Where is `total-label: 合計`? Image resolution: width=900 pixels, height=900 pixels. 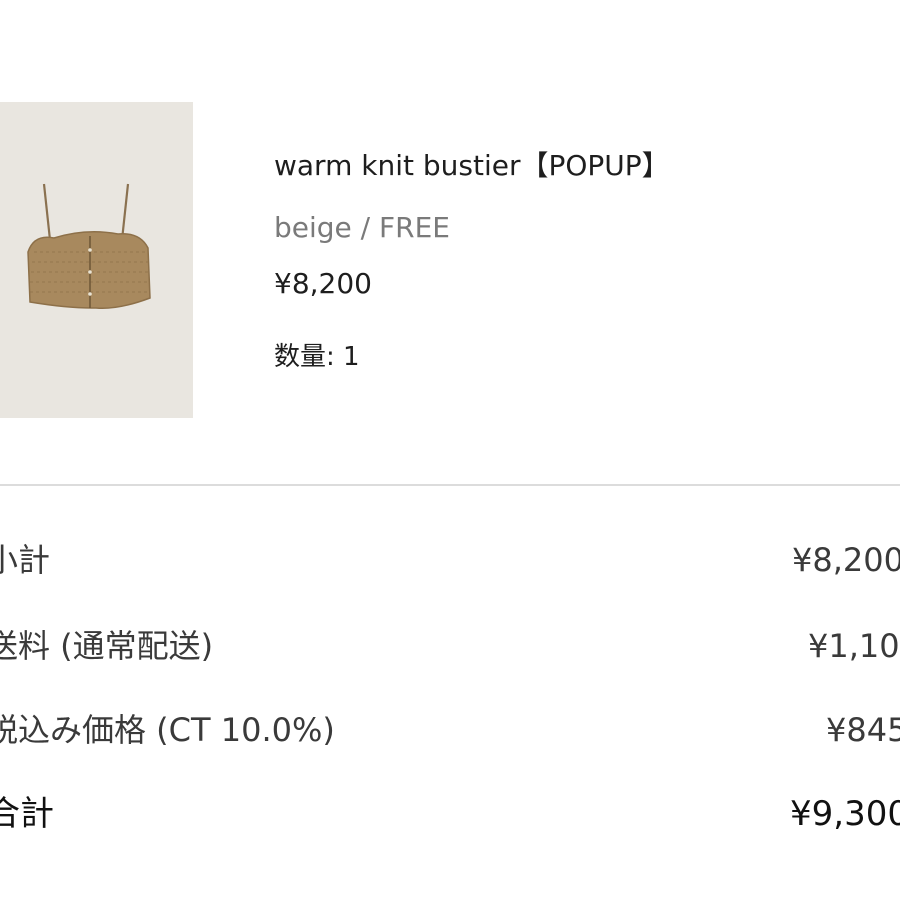 total-label: 合計 is located at coordinates (27, 814).